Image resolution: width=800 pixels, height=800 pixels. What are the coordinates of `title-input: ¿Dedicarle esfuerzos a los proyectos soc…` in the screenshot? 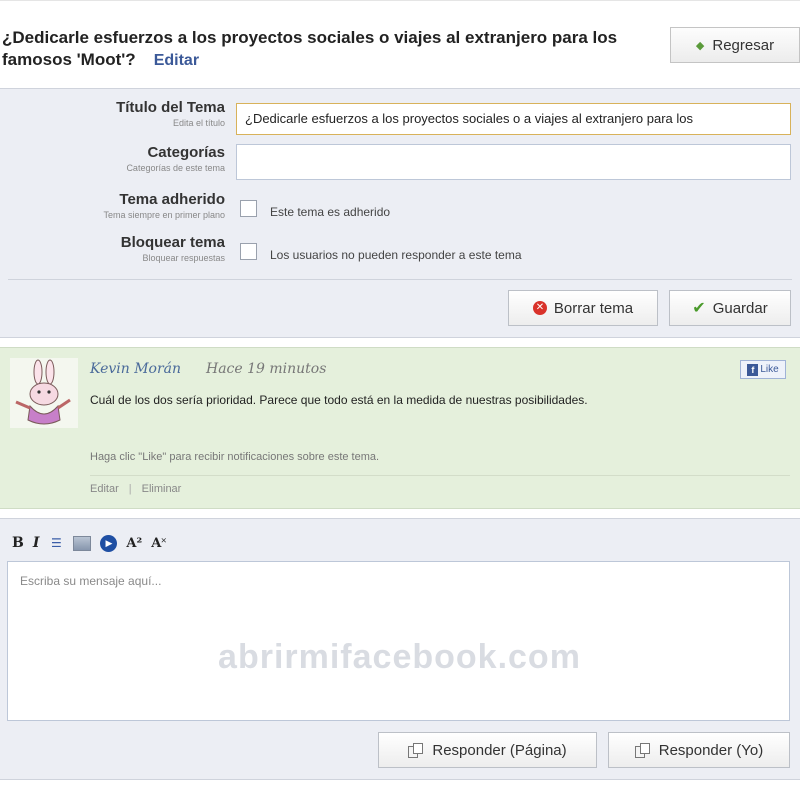 It's located at (513, 119).